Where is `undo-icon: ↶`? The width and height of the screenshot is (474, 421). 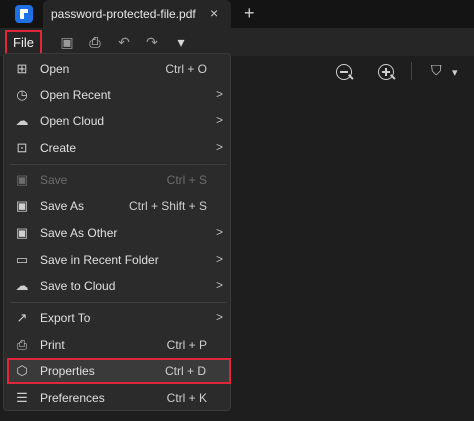
undo-icon: ↶ is located at coordinates (124, 42).